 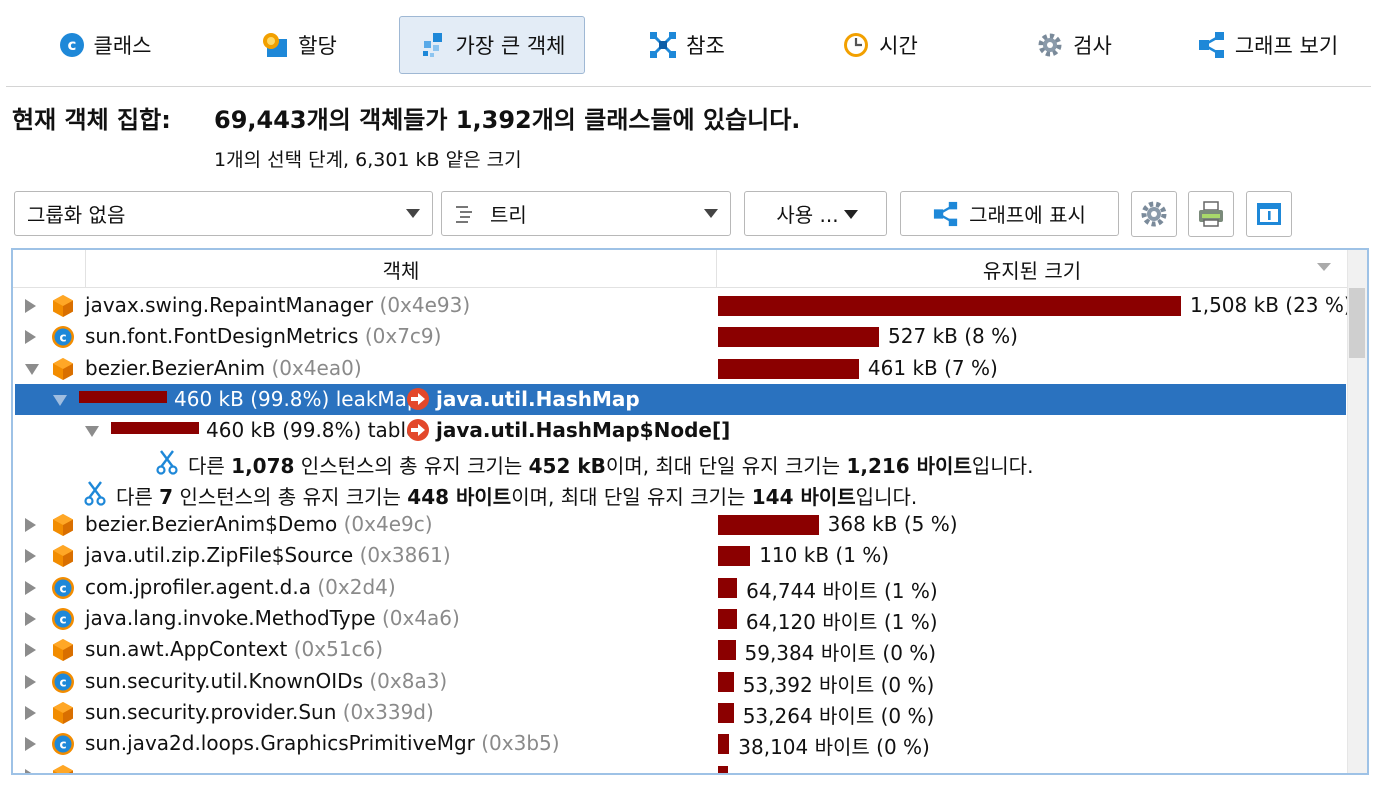 I want to click on tab-label: 시간, so click(x=898, y=46).